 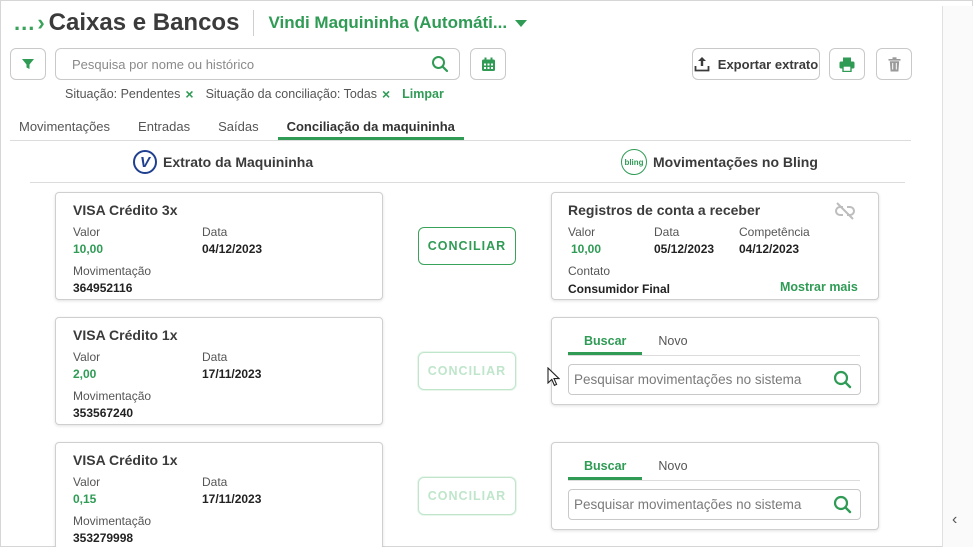 What do you see at coordinates (664, 210) in the screenshot?
I see `matched-record-title: Registros de conta a receber` at bounding box center [664, 210].